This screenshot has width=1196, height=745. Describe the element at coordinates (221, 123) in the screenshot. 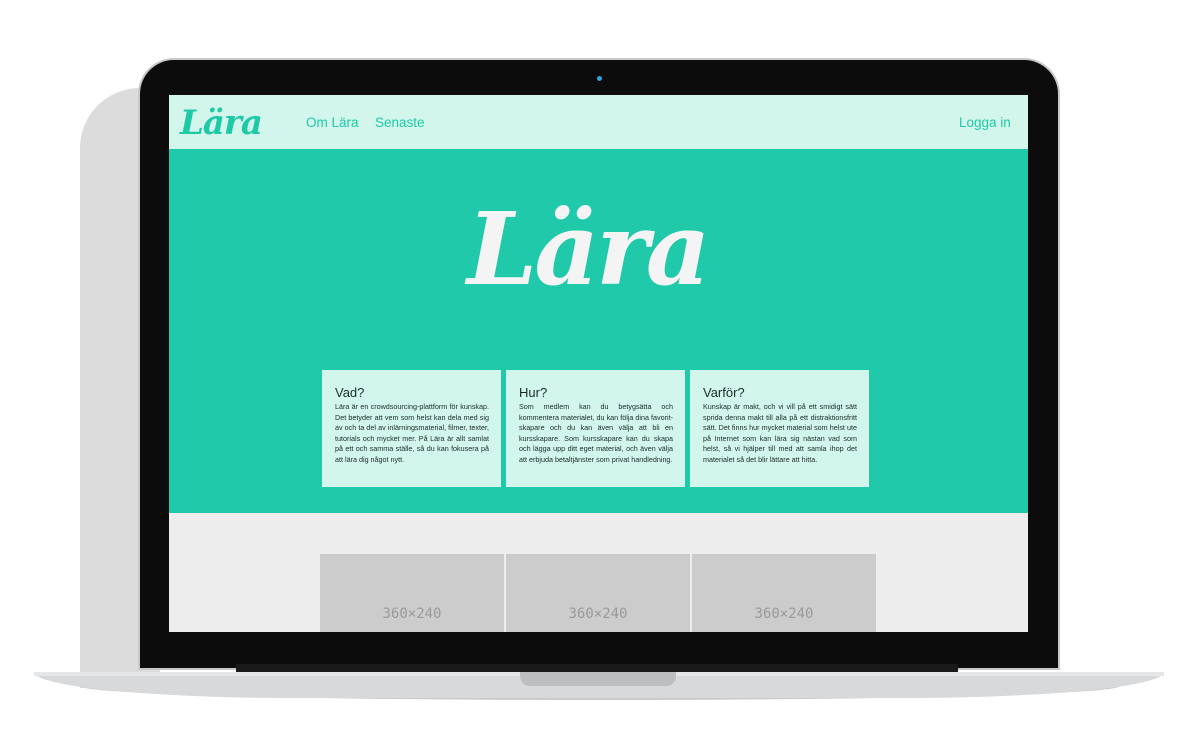

I see `nav-logo: Lära` at that location.